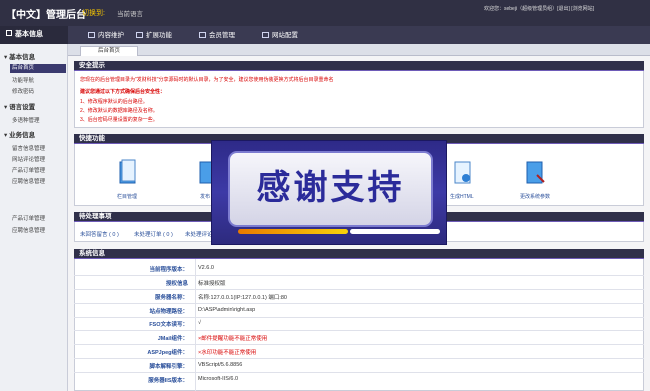 The width and height of the screenshot is (650, 391). Describe the element at coordinates (220, 365) in the screenshot. I see `sysinfo-value: VBScript/5.6.8856` at that location.